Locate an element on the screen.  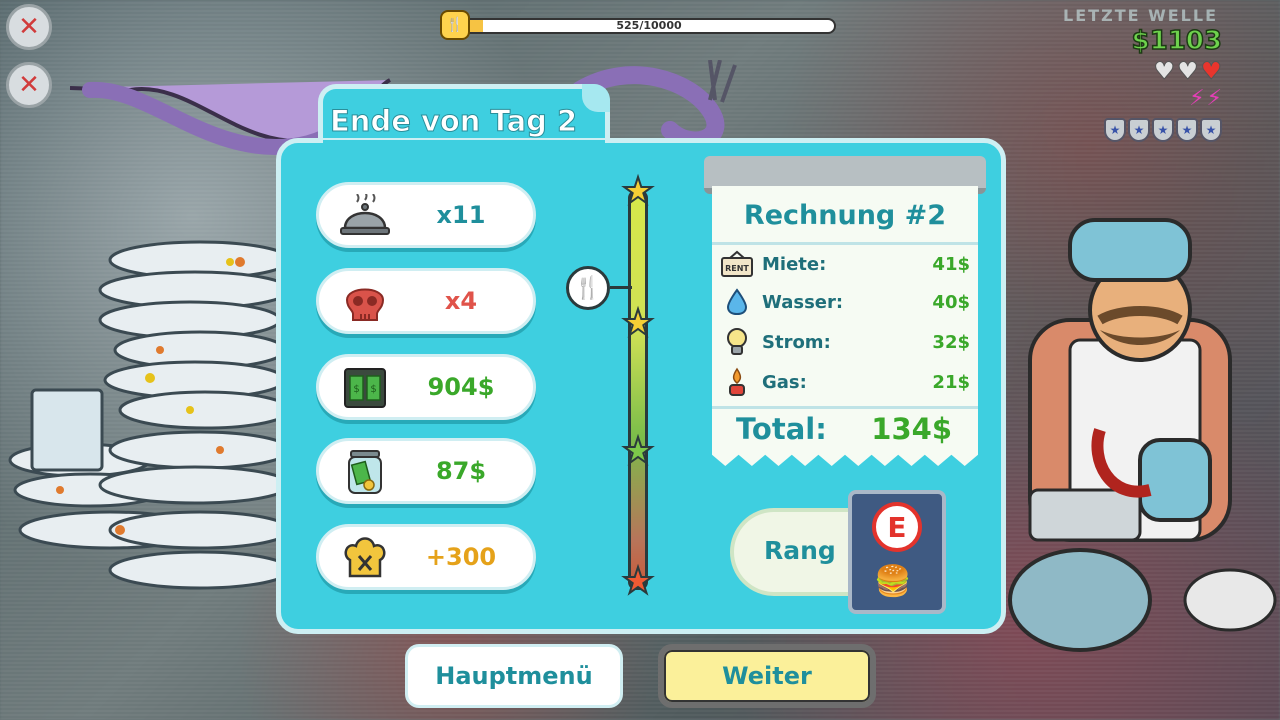
water-drop-icon is located at coordinates (737, 302).